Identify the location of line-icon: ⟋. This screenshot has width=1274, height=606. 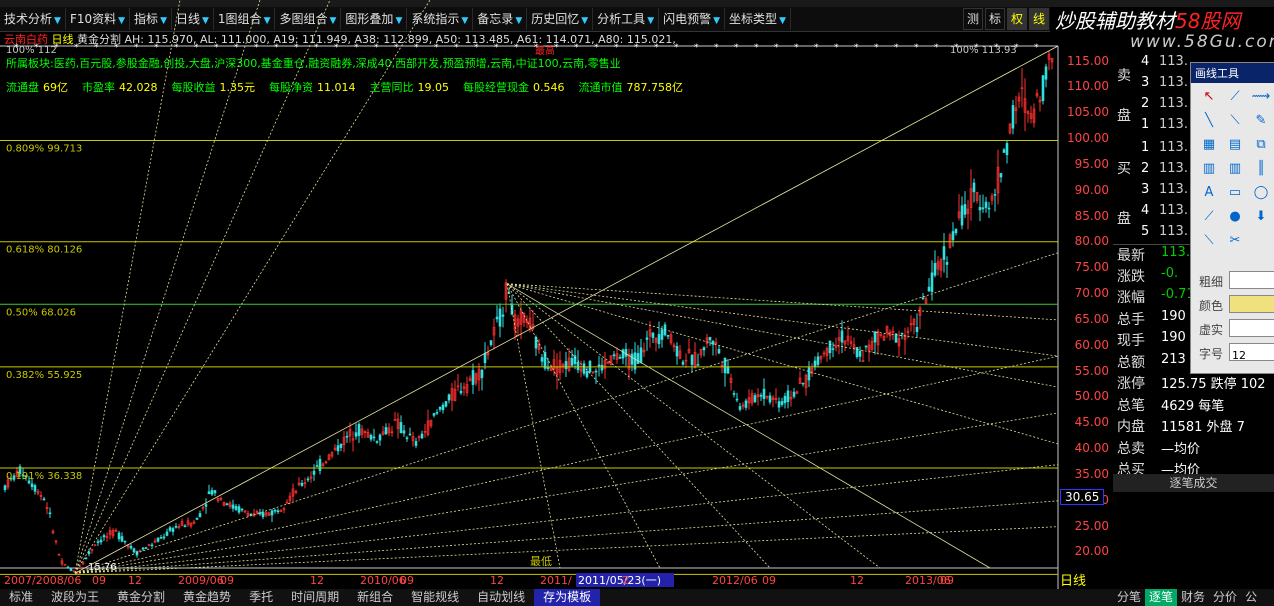
(1235, 97).